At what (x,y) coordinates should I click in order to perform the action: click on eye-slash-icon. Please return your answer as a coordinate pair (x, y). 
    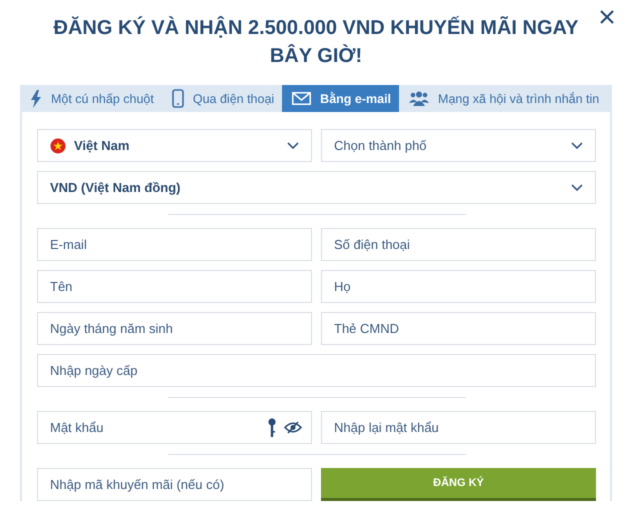
    Looking at the image, I should click on (293, 427).